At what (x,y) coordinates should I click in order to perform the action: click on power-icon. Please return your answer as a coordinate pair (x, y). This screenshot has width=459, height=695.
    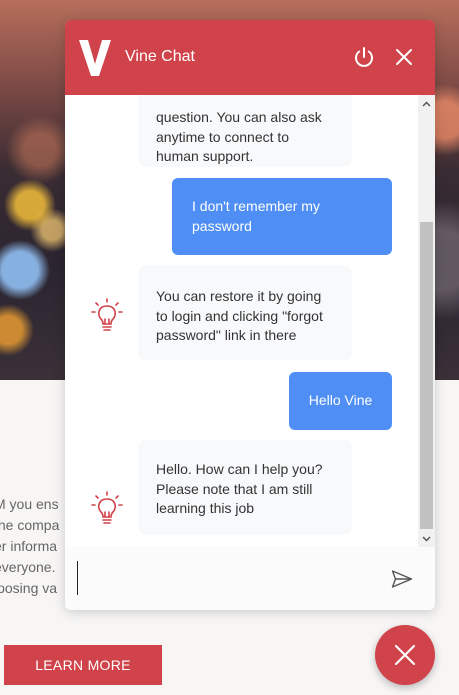
    Looking at the image, I should click on (364, 57).